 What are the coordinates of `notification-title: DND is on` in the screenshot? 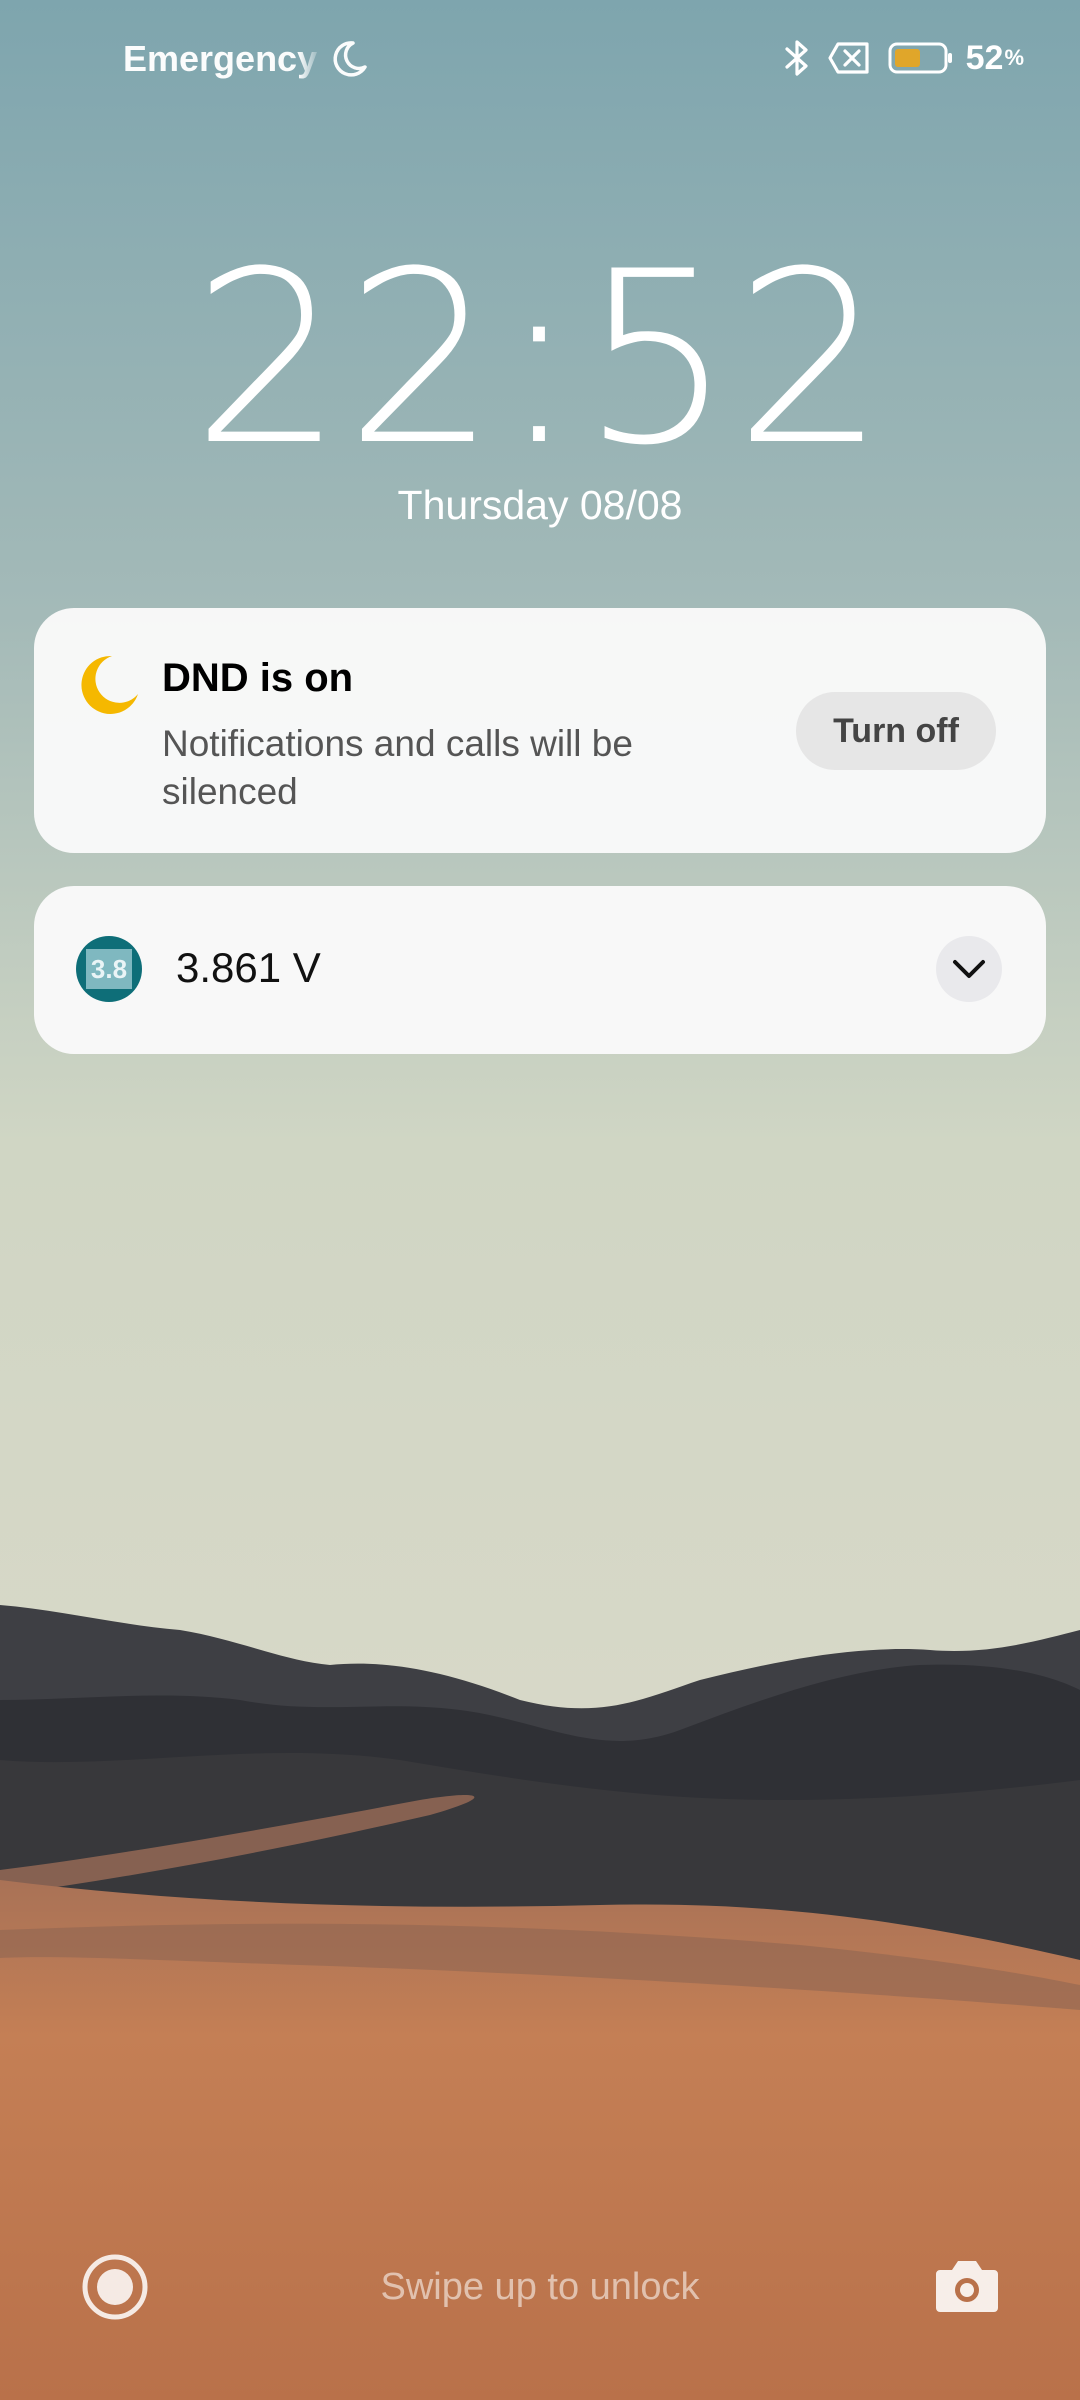 It's located at (258, 678).